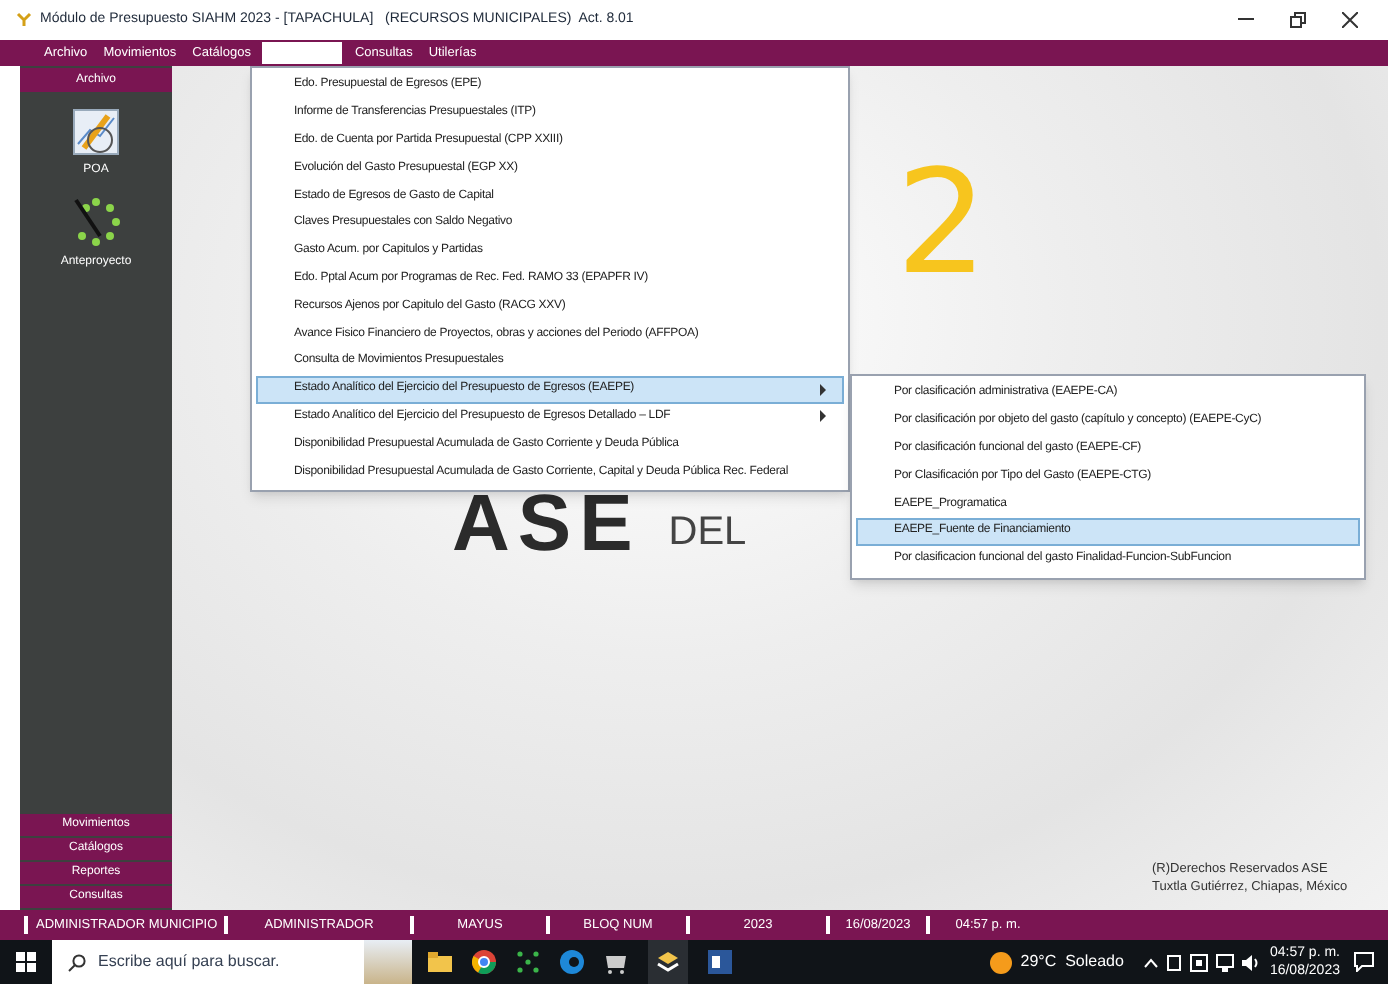  Describe the element at coordinates (1246, 20) in the screenshot. I see `minimize-icon` at that location.